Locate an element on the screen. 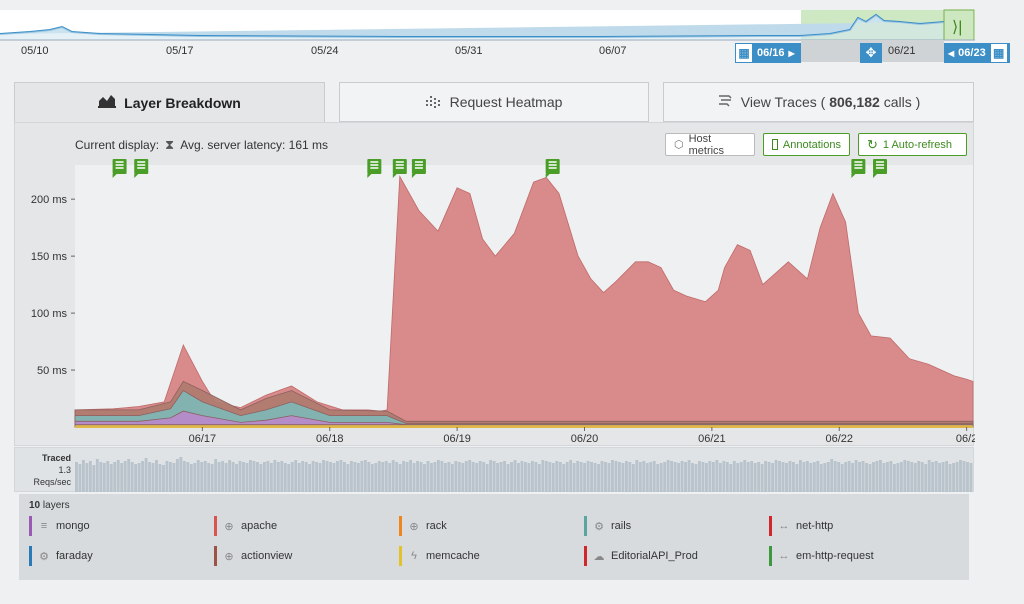  legend-item-memcache: ϟ memcache is located at coordinates (439, 556).